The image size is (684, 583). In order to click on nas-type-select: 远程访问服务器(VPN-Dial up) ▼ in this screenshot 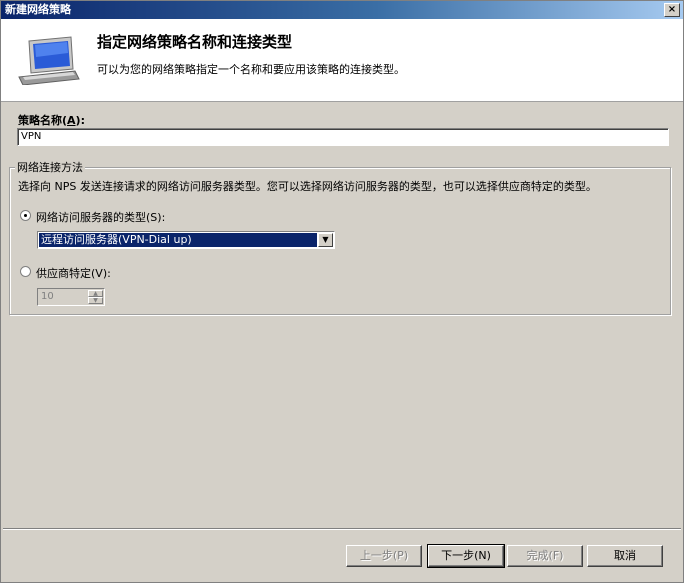, I will do `click(186, 240)`.